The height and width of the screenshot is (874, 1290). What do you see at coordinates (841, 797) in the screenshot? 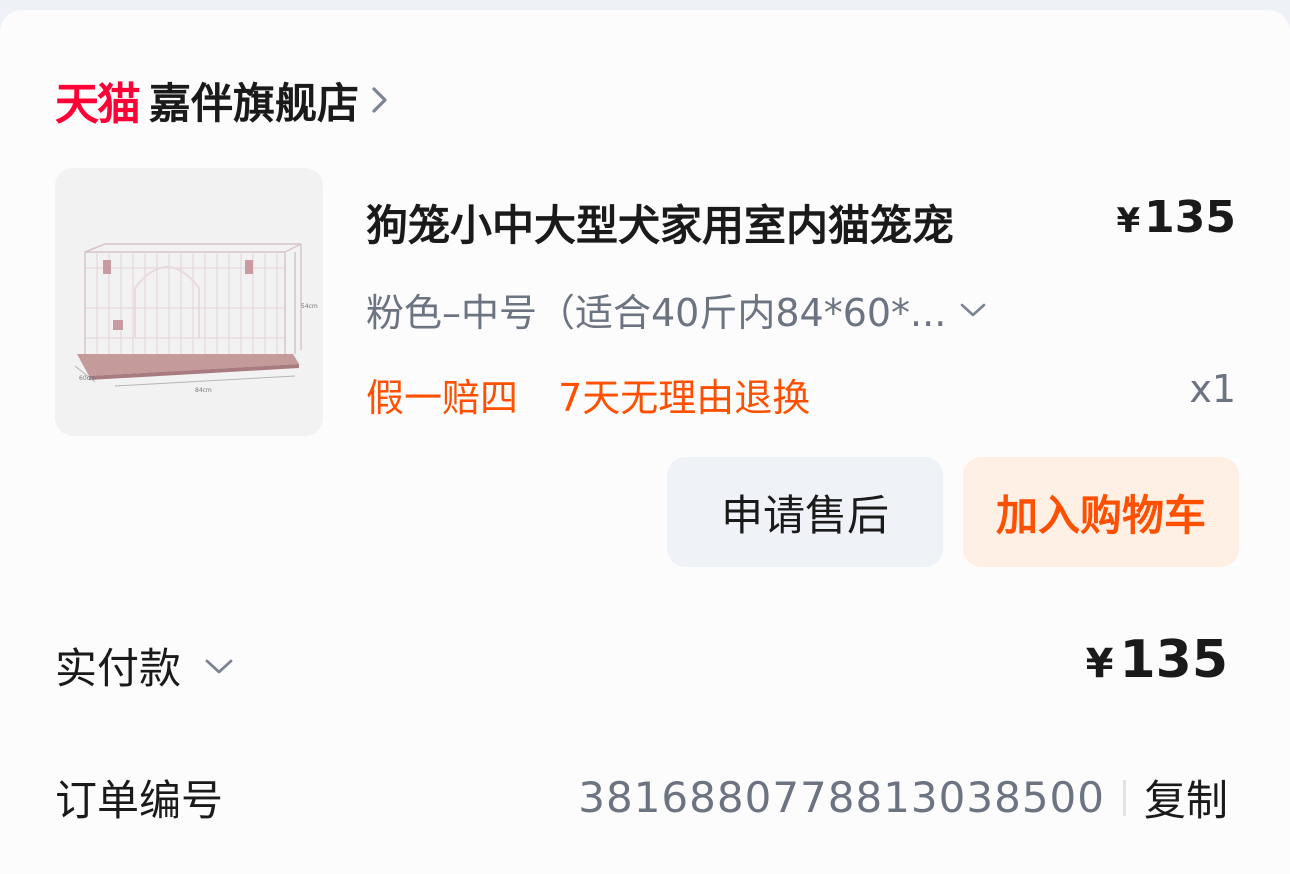
I see `order-number: 3816880778813038500` at bounding box center [841, 797].